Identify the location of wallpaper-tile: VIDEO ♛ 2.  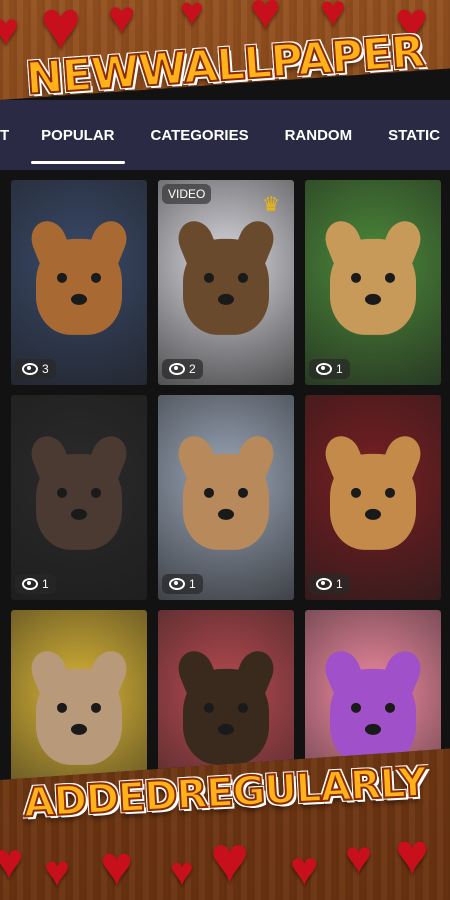
(226, 282).